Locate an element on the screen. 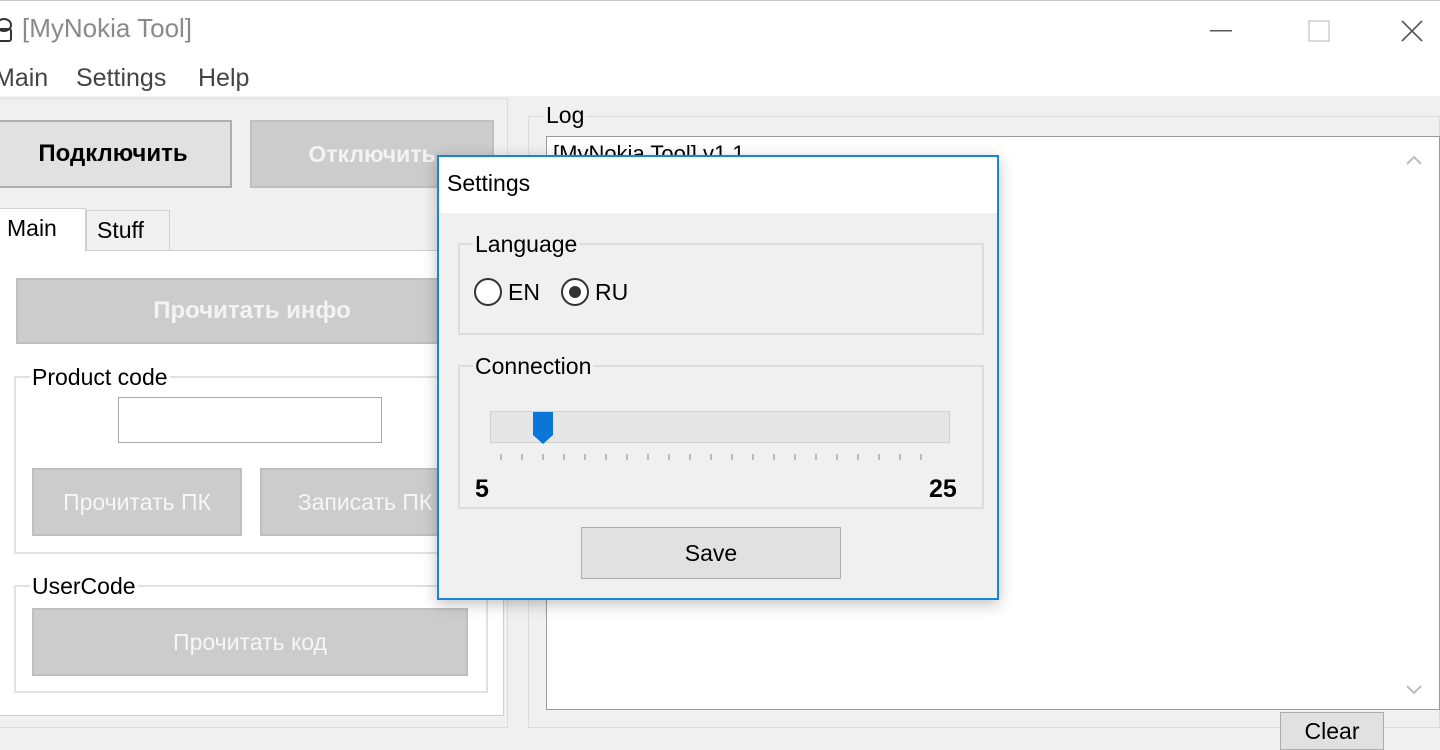  language-radio-en: EN is located at coordinates (507, 292).